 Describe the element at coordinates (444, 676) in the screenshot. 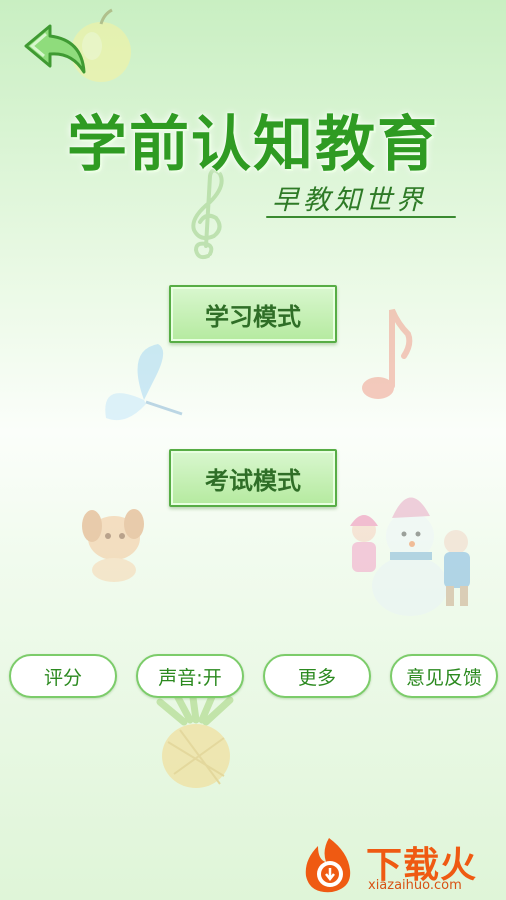

I see `feedback-button: 意见反馈` at that location.